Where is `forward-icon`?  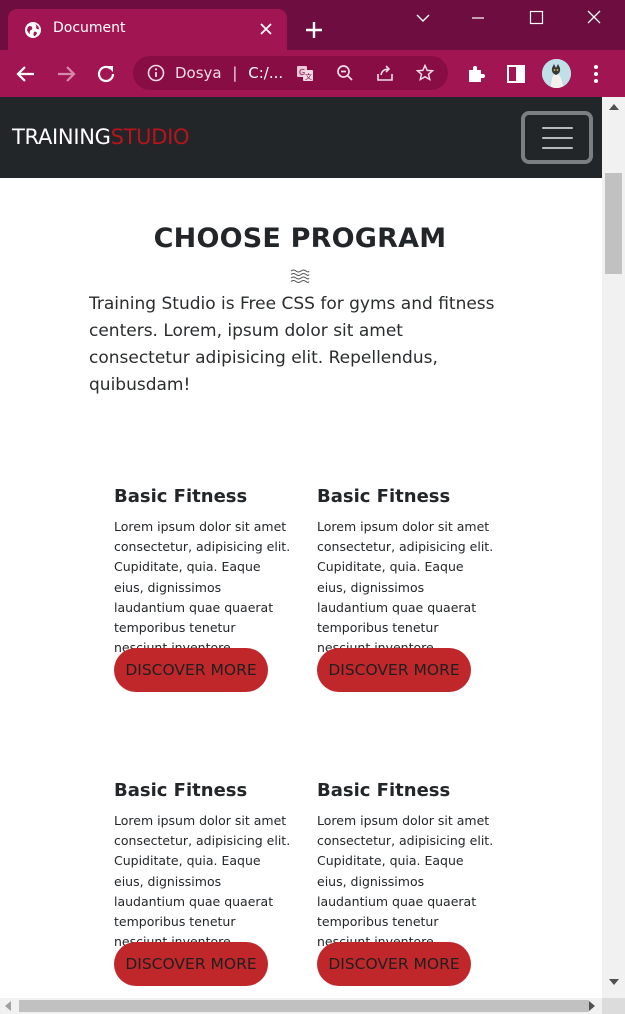 forward-icon is located at coordinates (66, 74).